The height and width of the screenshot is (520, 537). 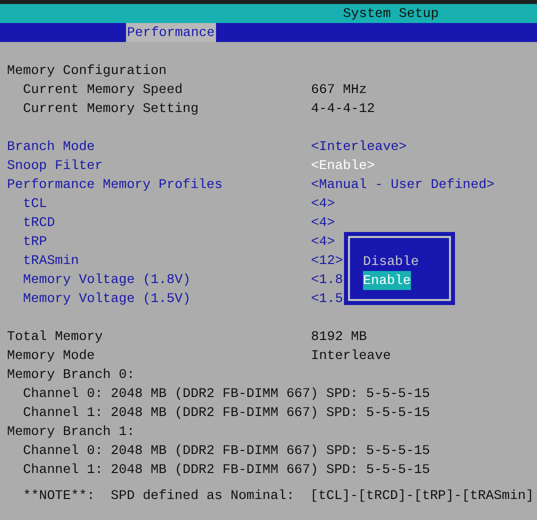 I want to click on window-title: System Setup, so click(x=391, y=13).